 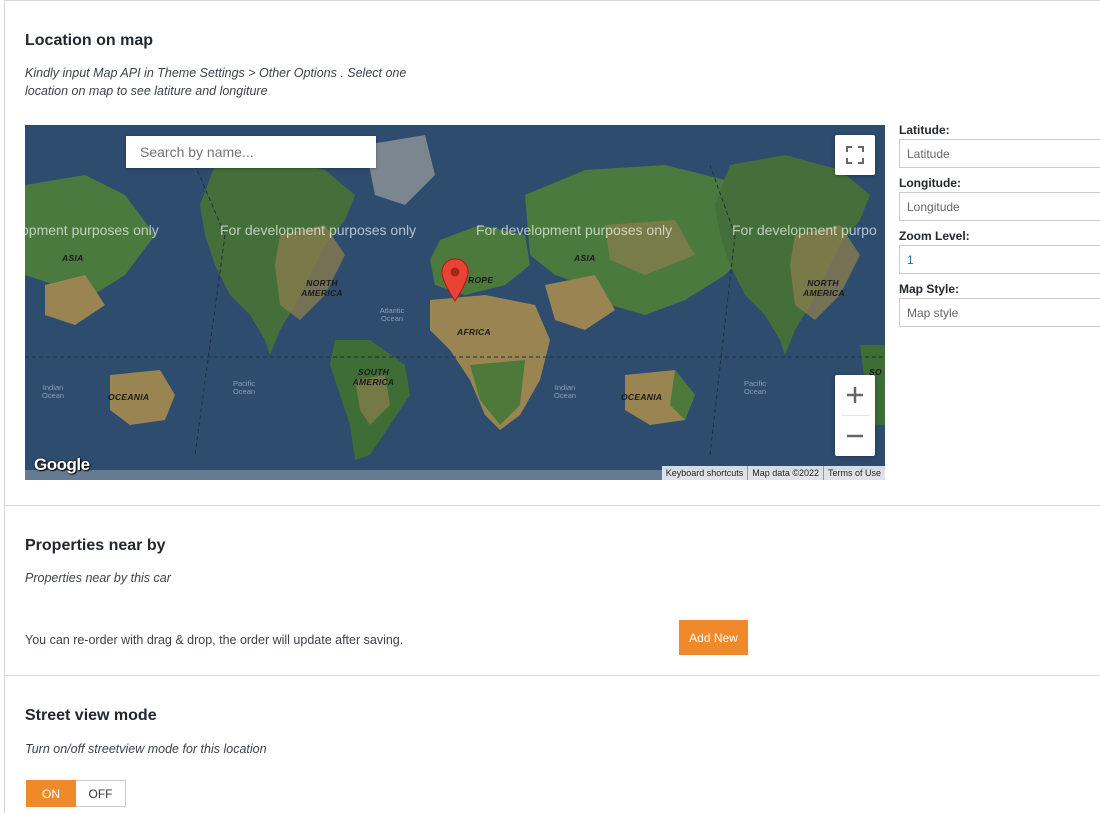 What do you see at coordinates (101, 793) in the screenshot?
I see `toggle-off-button: OFF` at bounding box center [101, 793].